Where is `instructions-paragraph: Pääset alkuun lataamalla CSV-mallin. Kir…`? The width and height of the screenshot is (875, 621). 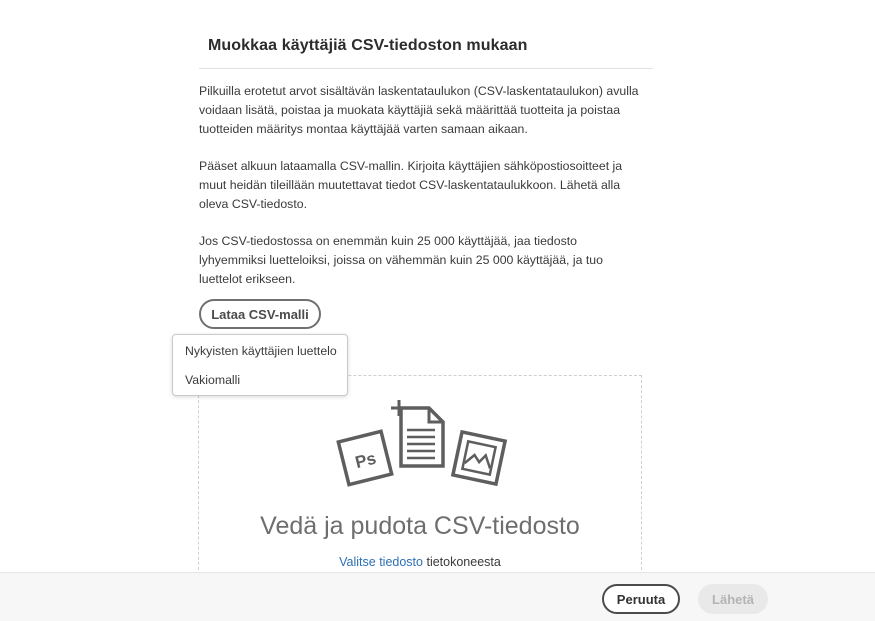 instructions-paragraph: Pääset alkuun lataamalla CSV-mallin. Kir… is located at coordinates (411, 185).